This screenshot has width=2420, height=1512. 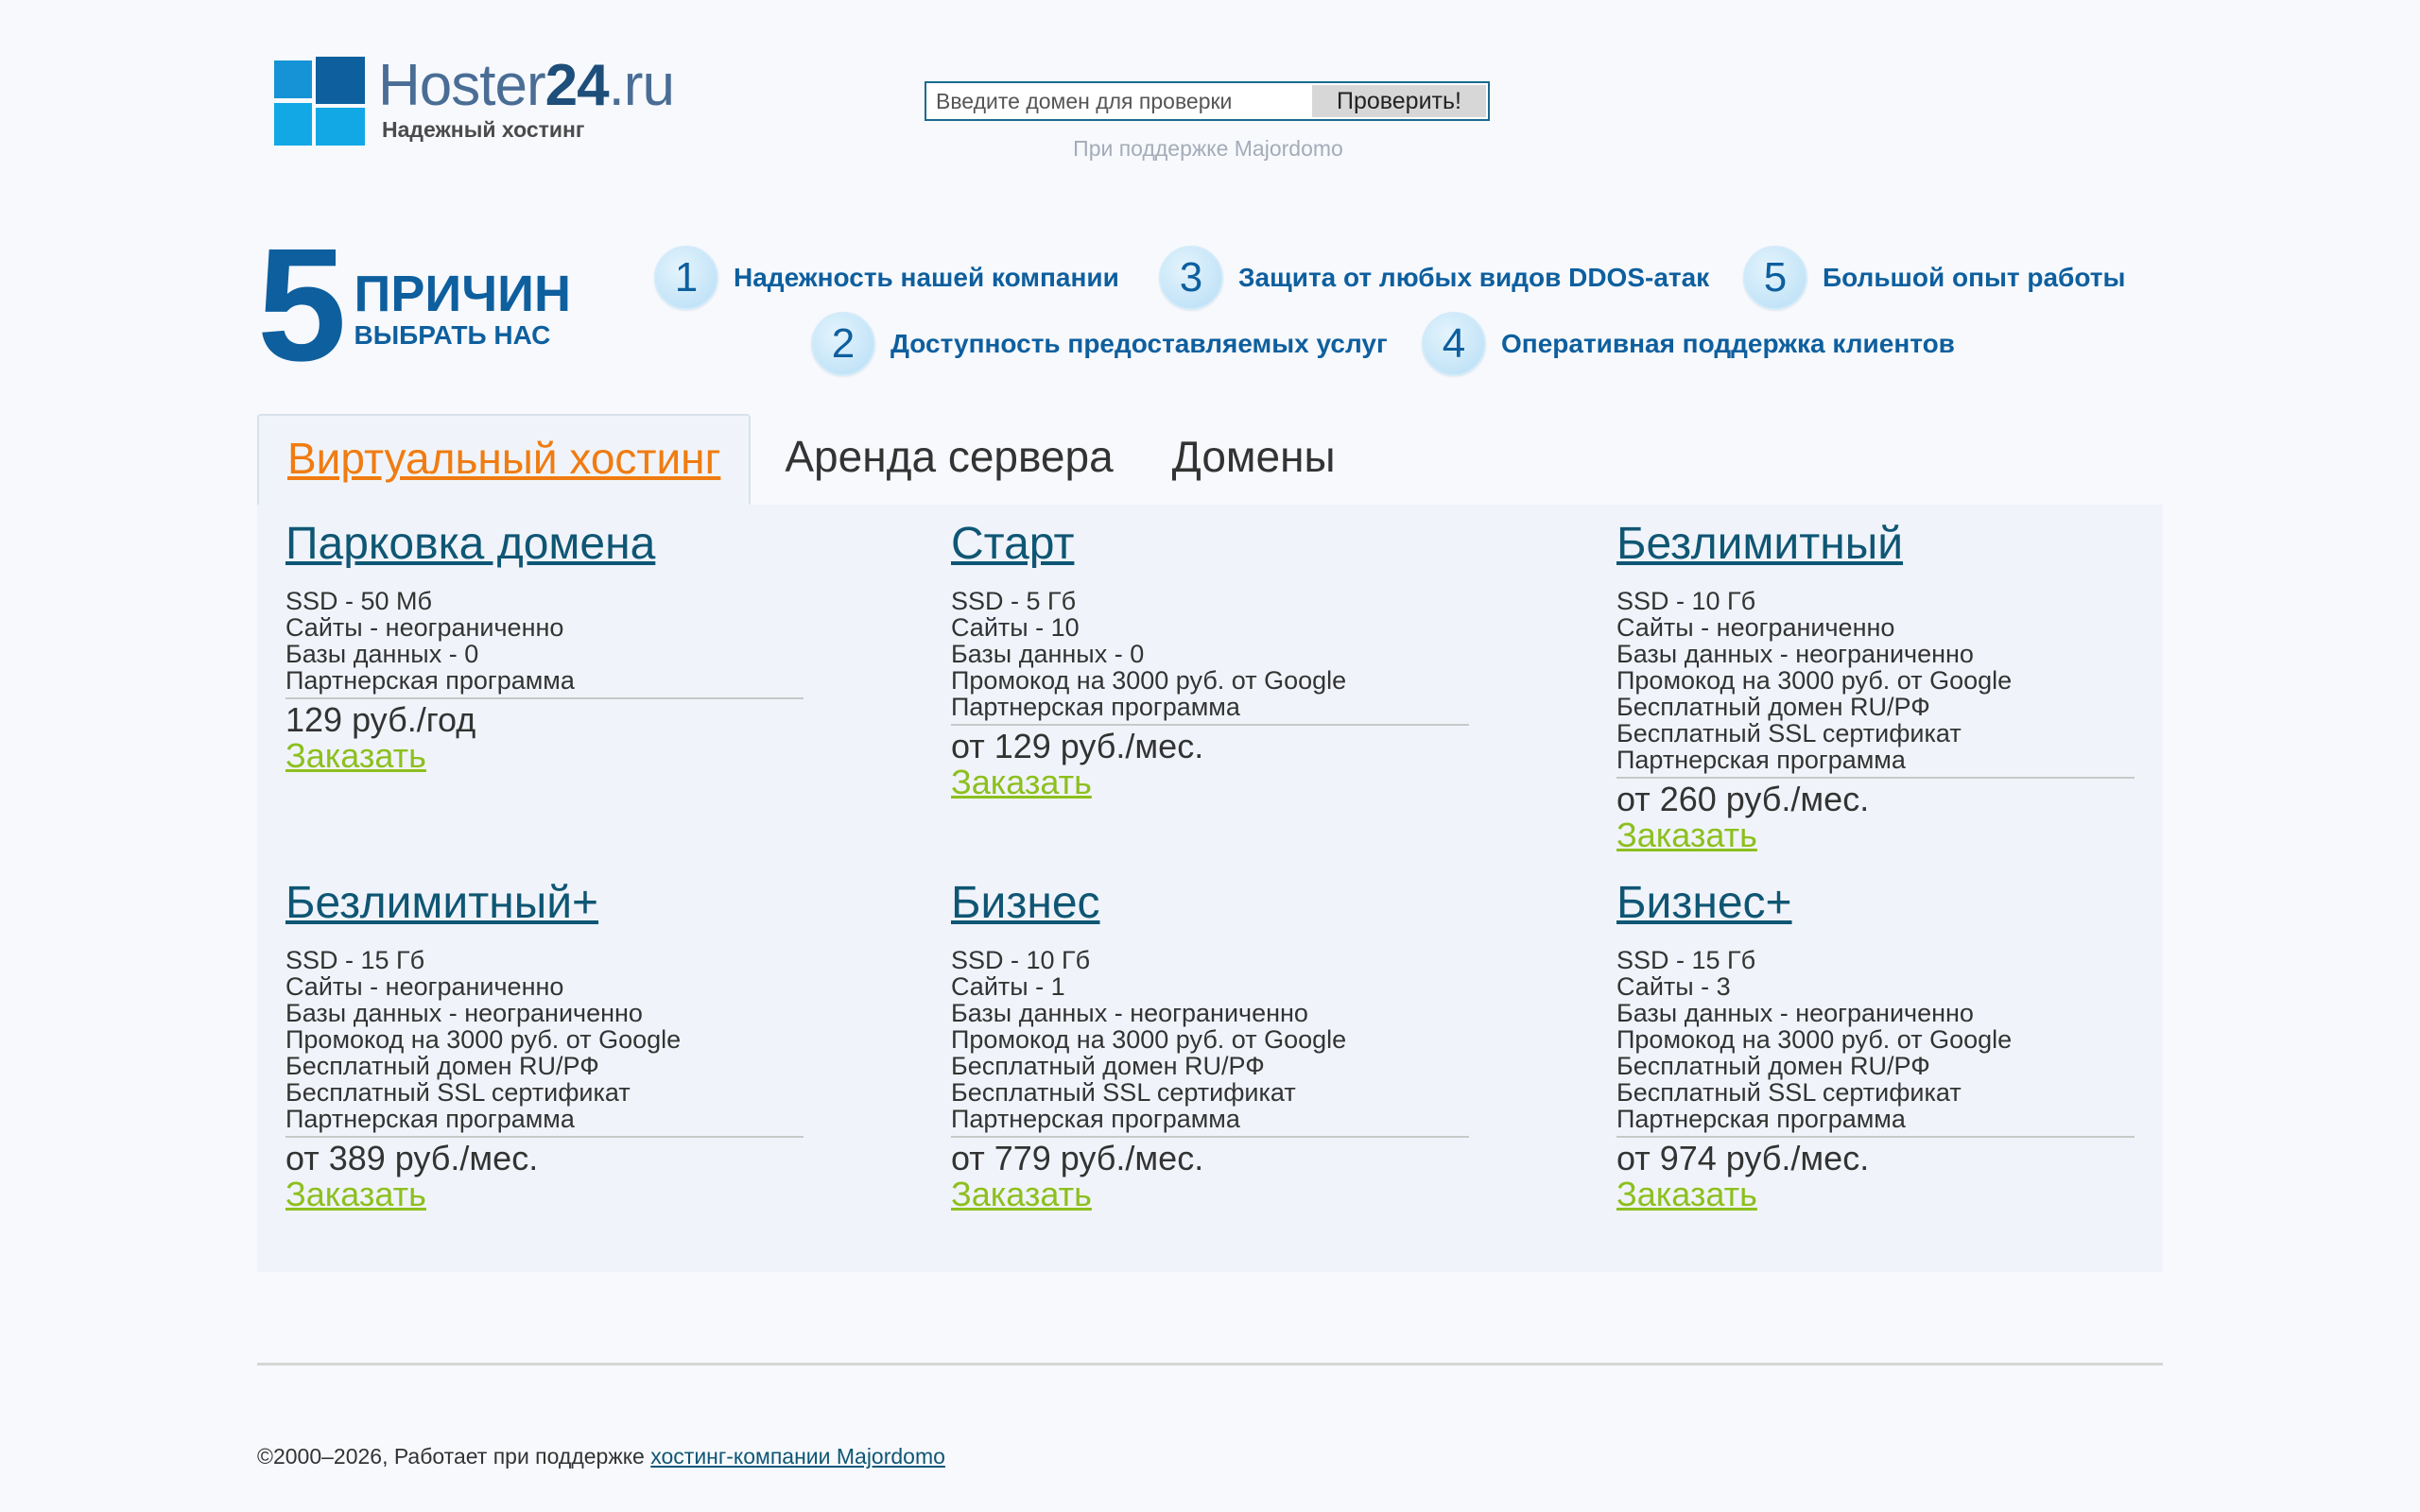 What do you see at coordinates (1743, 799) in the screenshot?
I see `plan-price: от 260 руб./мес.` at bounding box center [1743, 799].